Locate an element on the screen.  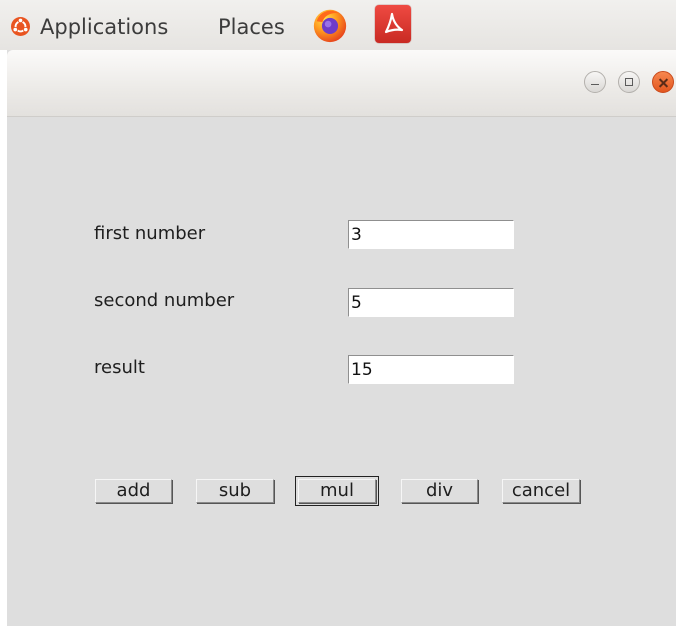
result-input is located at coordinates (431, 369).